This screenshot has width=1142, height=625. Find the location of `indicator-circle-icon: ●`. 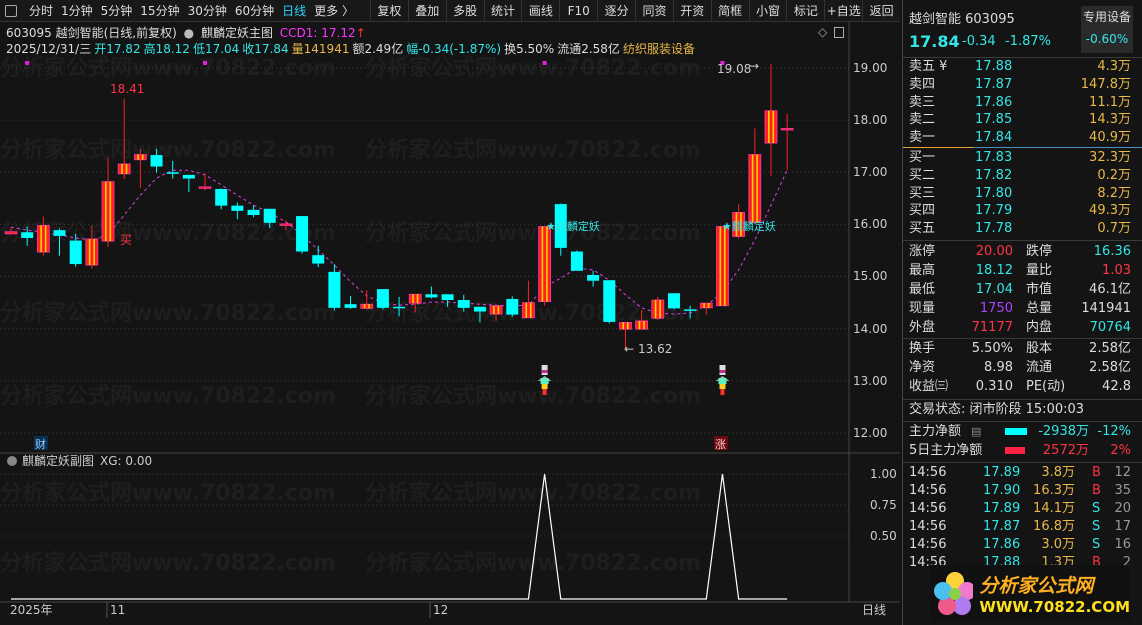

indicator-circle-icon: ● is located at coordinates (189, 33).